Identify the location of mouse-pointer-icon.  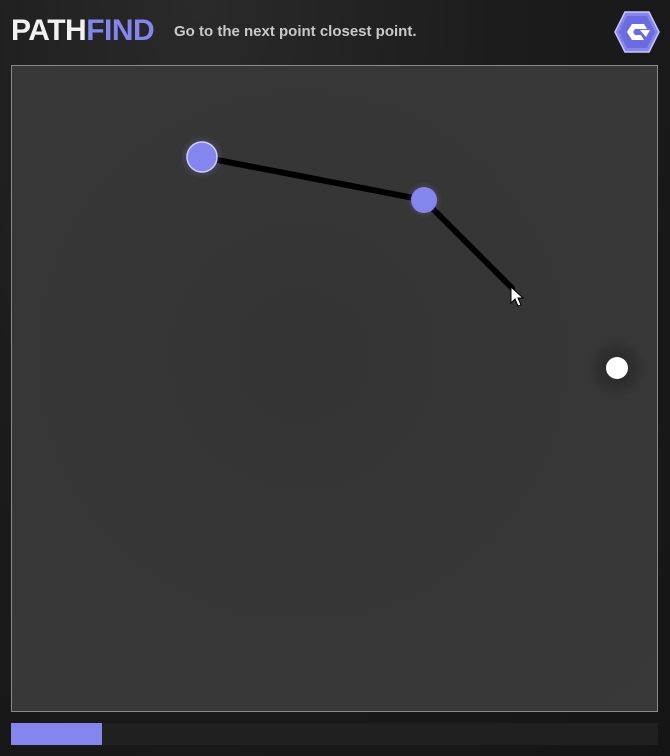
(517, 296).